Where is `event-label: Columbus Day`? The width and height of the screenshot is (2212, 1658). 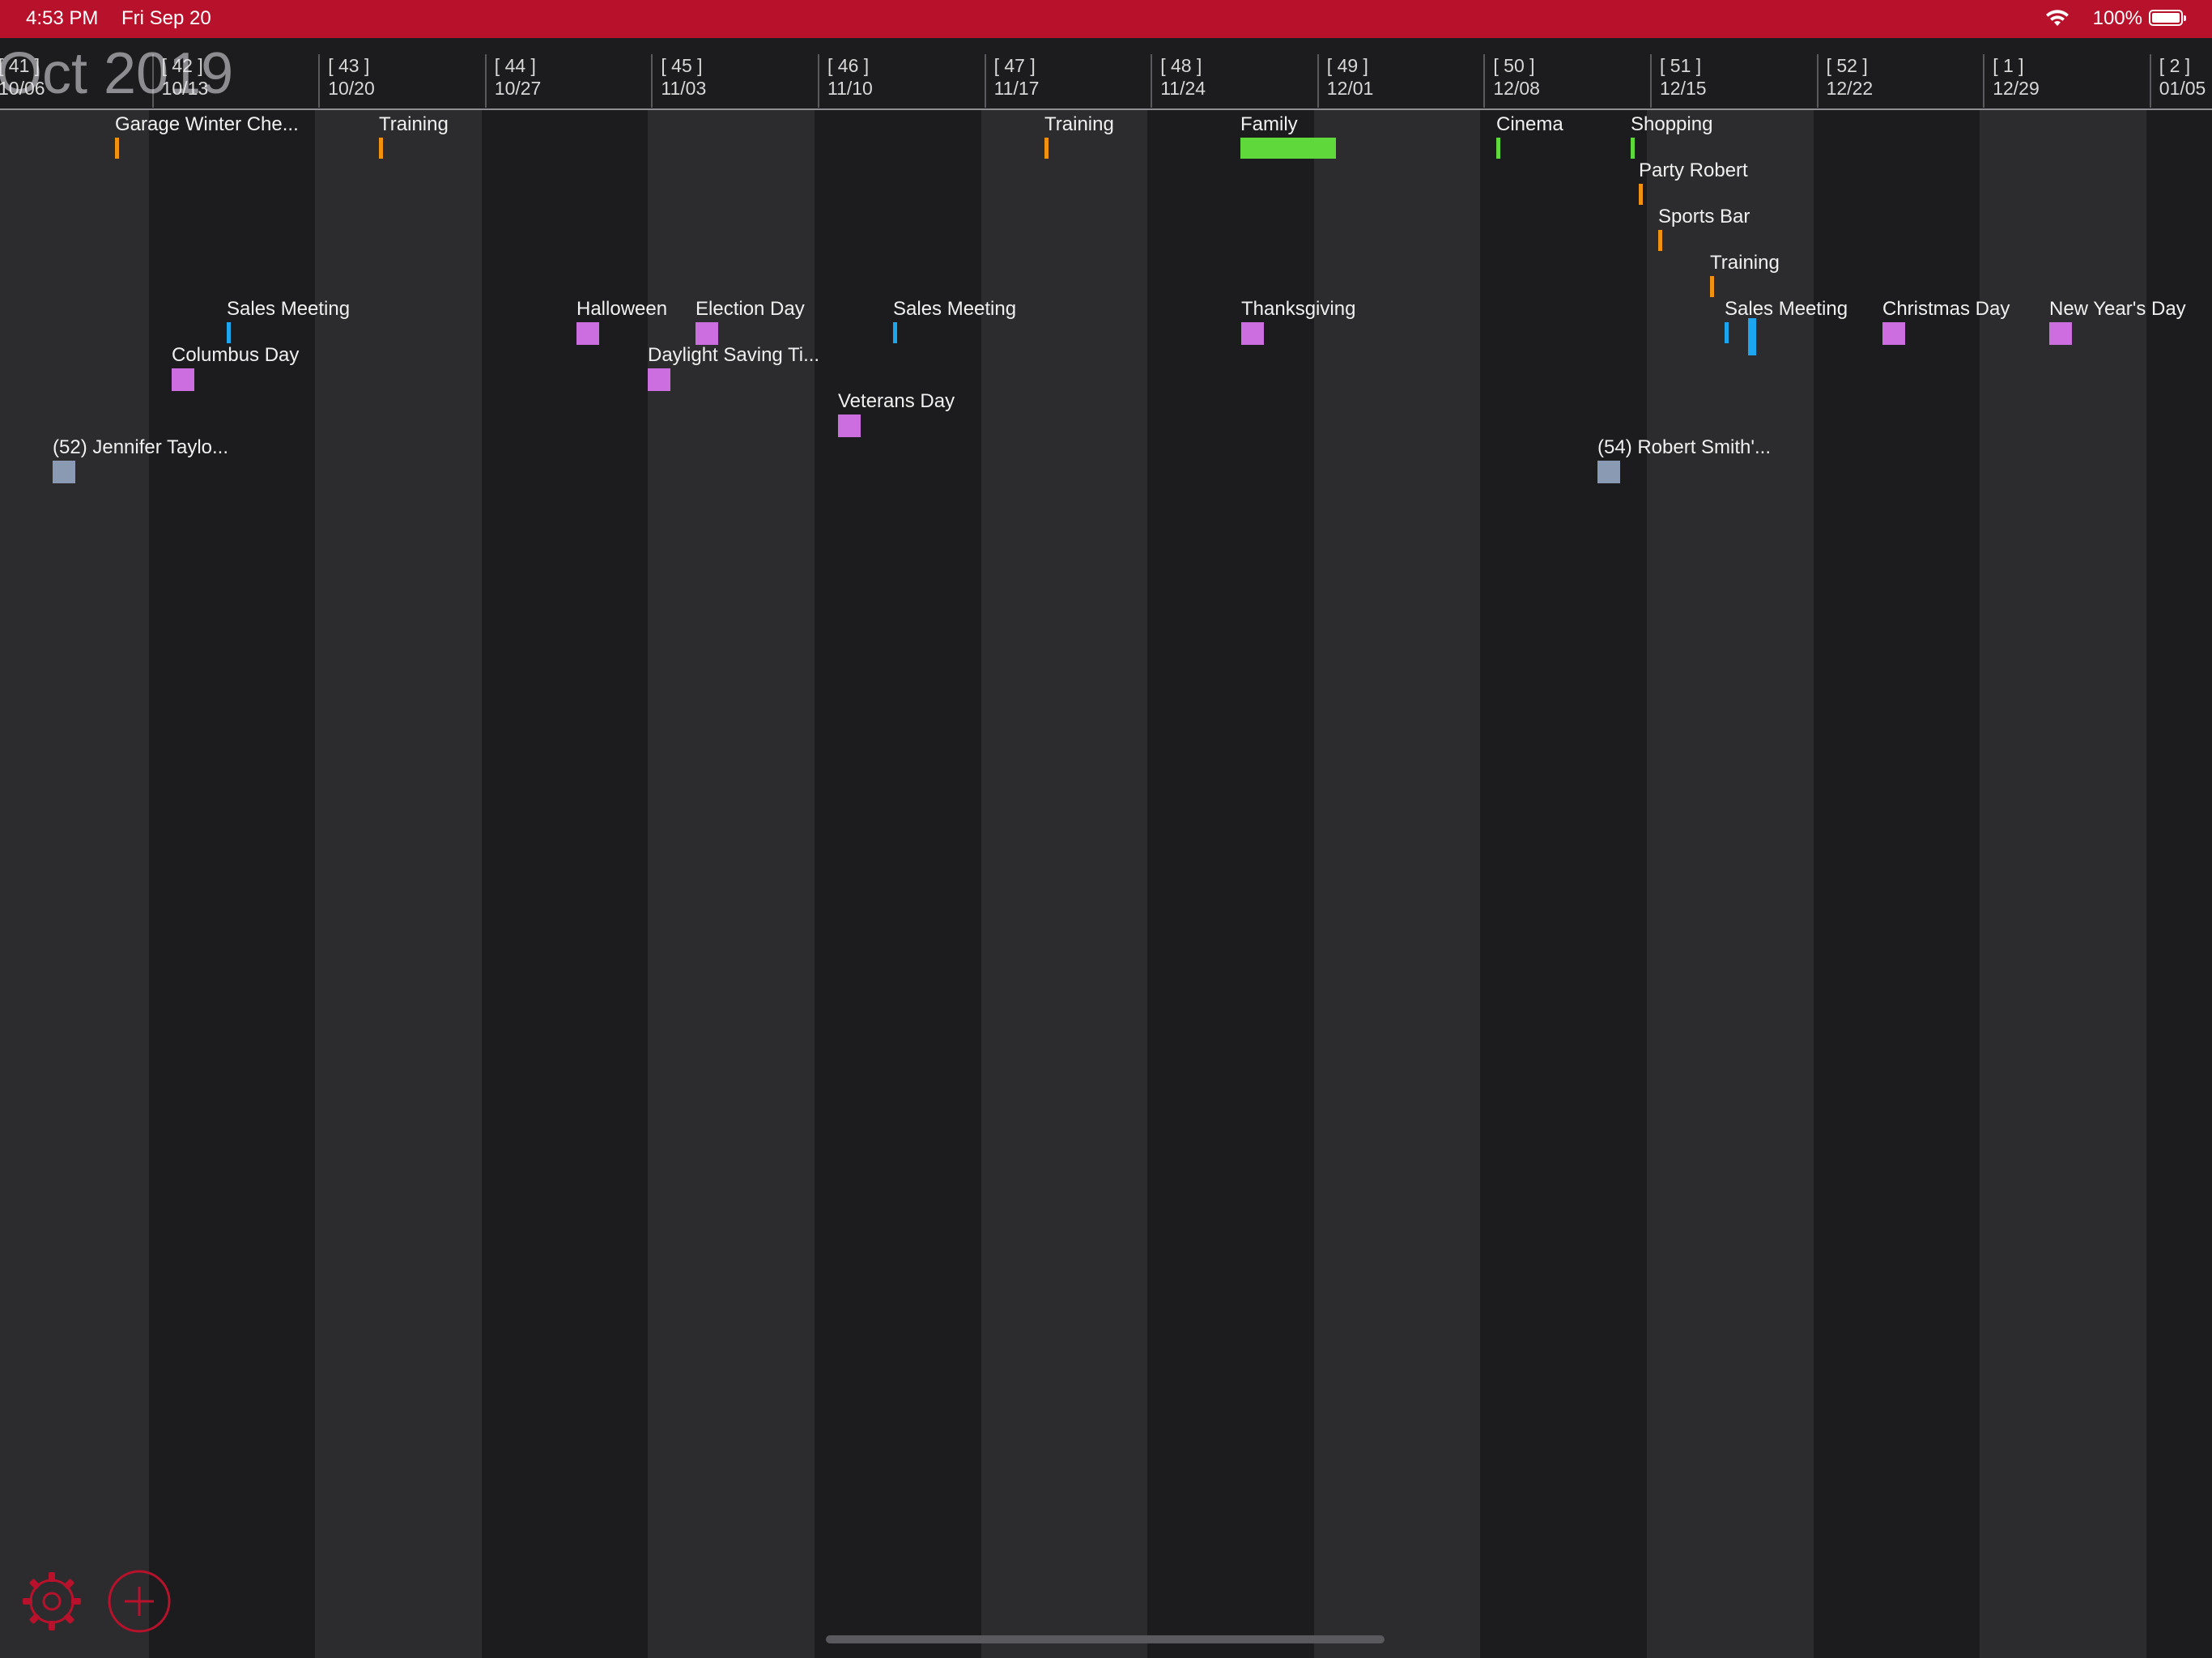
event-label: Columbus Day is located at coordinates (236, 355).